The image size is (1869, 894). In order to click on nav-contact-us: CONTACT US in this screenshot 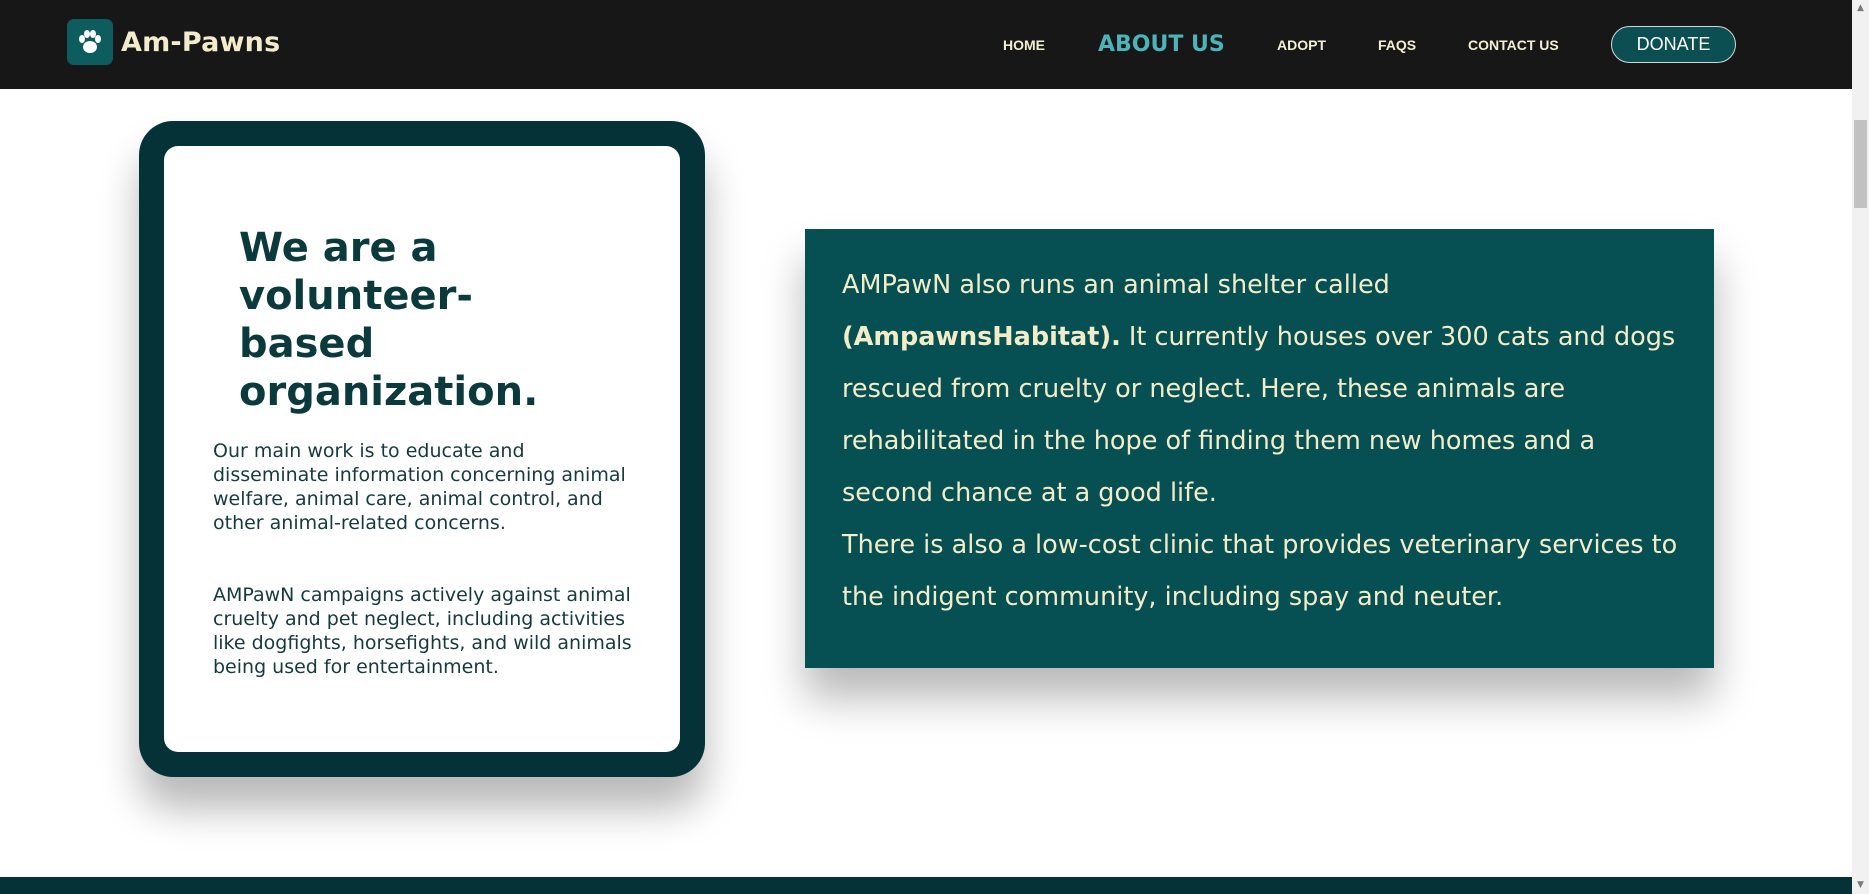, I will do `click(1513, 44)`.